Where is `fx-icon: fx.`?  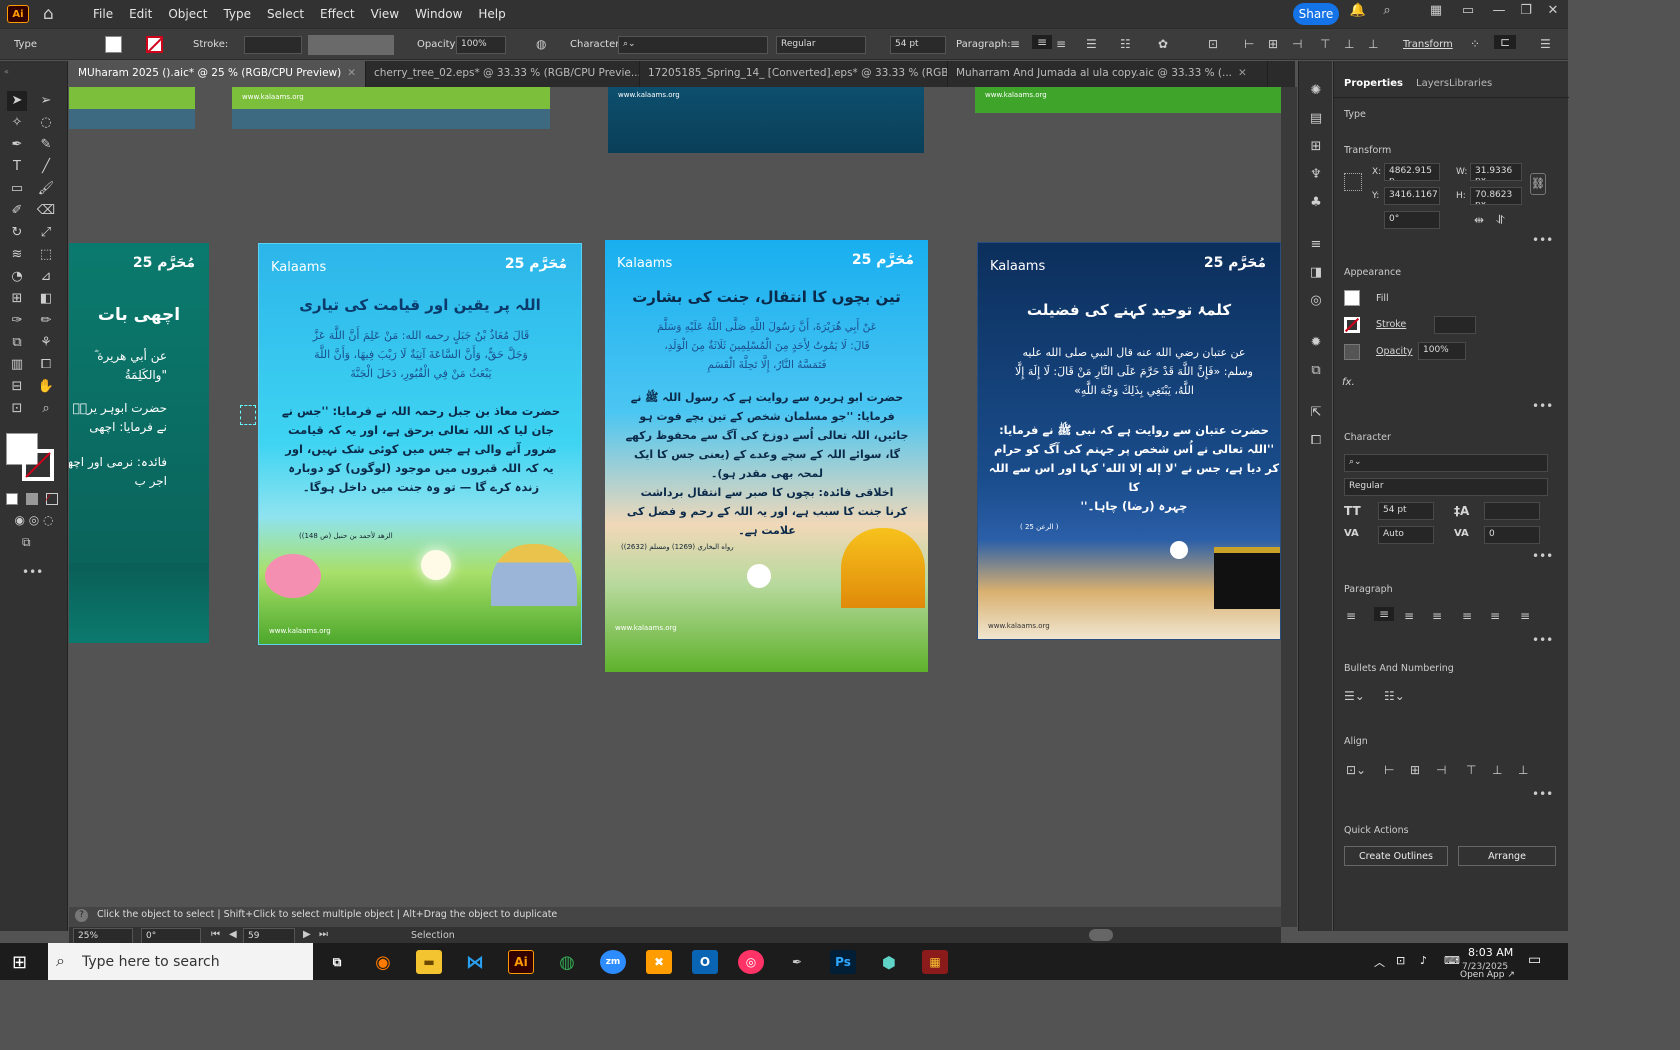 fx-icon: fx. is located at coordinates (1348, 382).